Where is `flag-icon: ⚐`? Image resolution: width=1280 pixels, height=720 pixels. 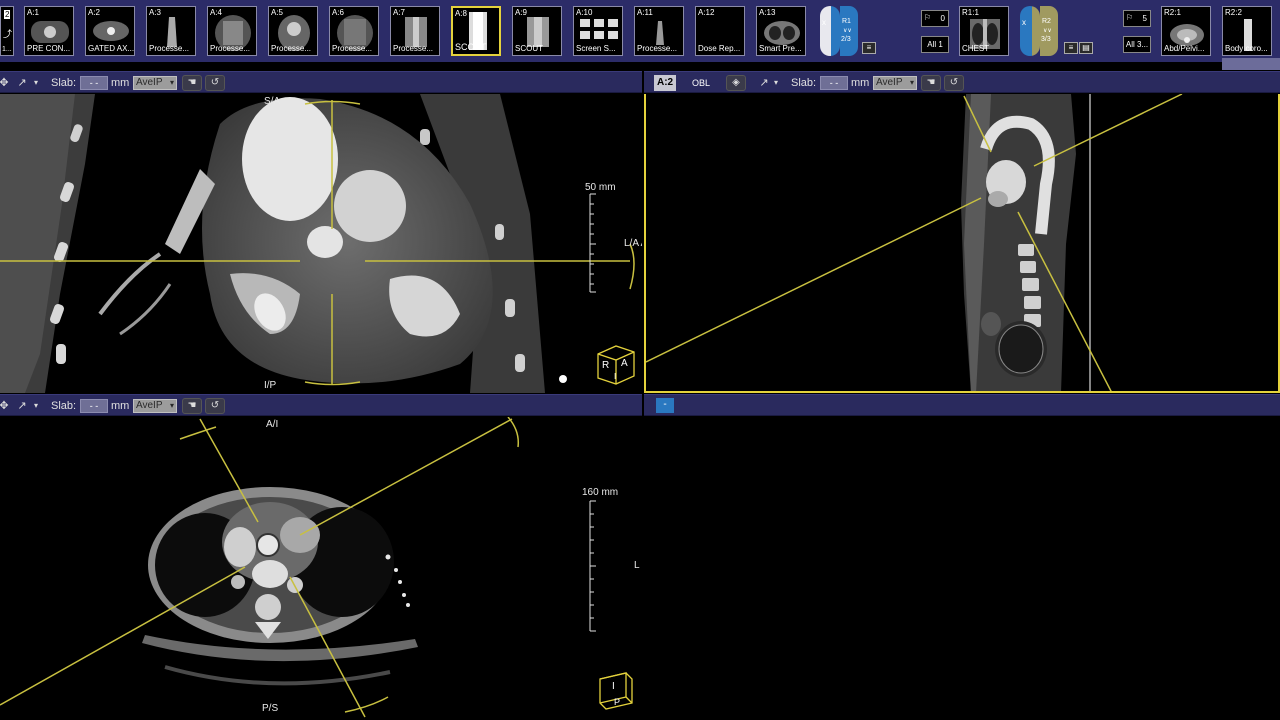 flag-icon: ⚐ is located at coordinates (1130, 17).